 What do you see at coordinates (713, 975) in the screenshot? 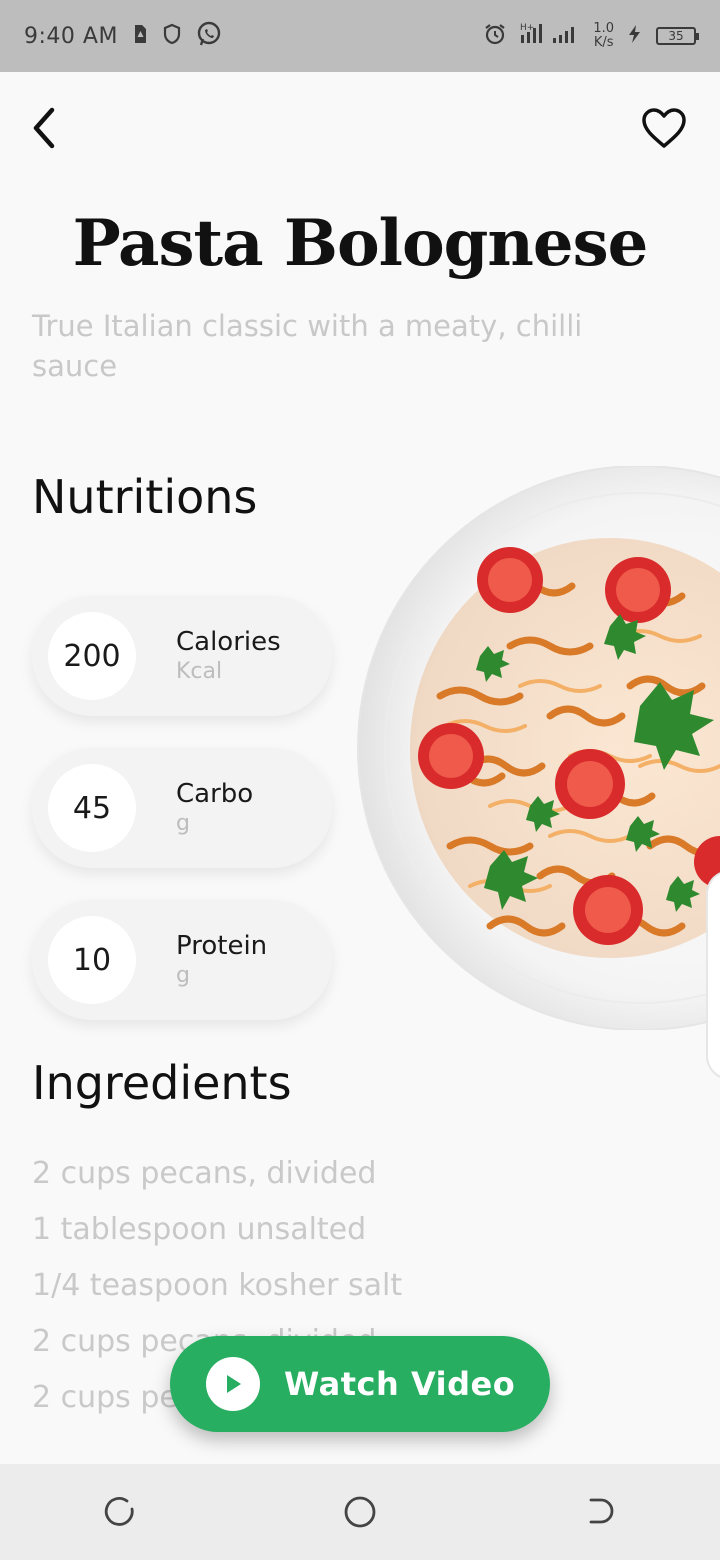
I see `side-drawer-handle` at bounding box center [713, 975].